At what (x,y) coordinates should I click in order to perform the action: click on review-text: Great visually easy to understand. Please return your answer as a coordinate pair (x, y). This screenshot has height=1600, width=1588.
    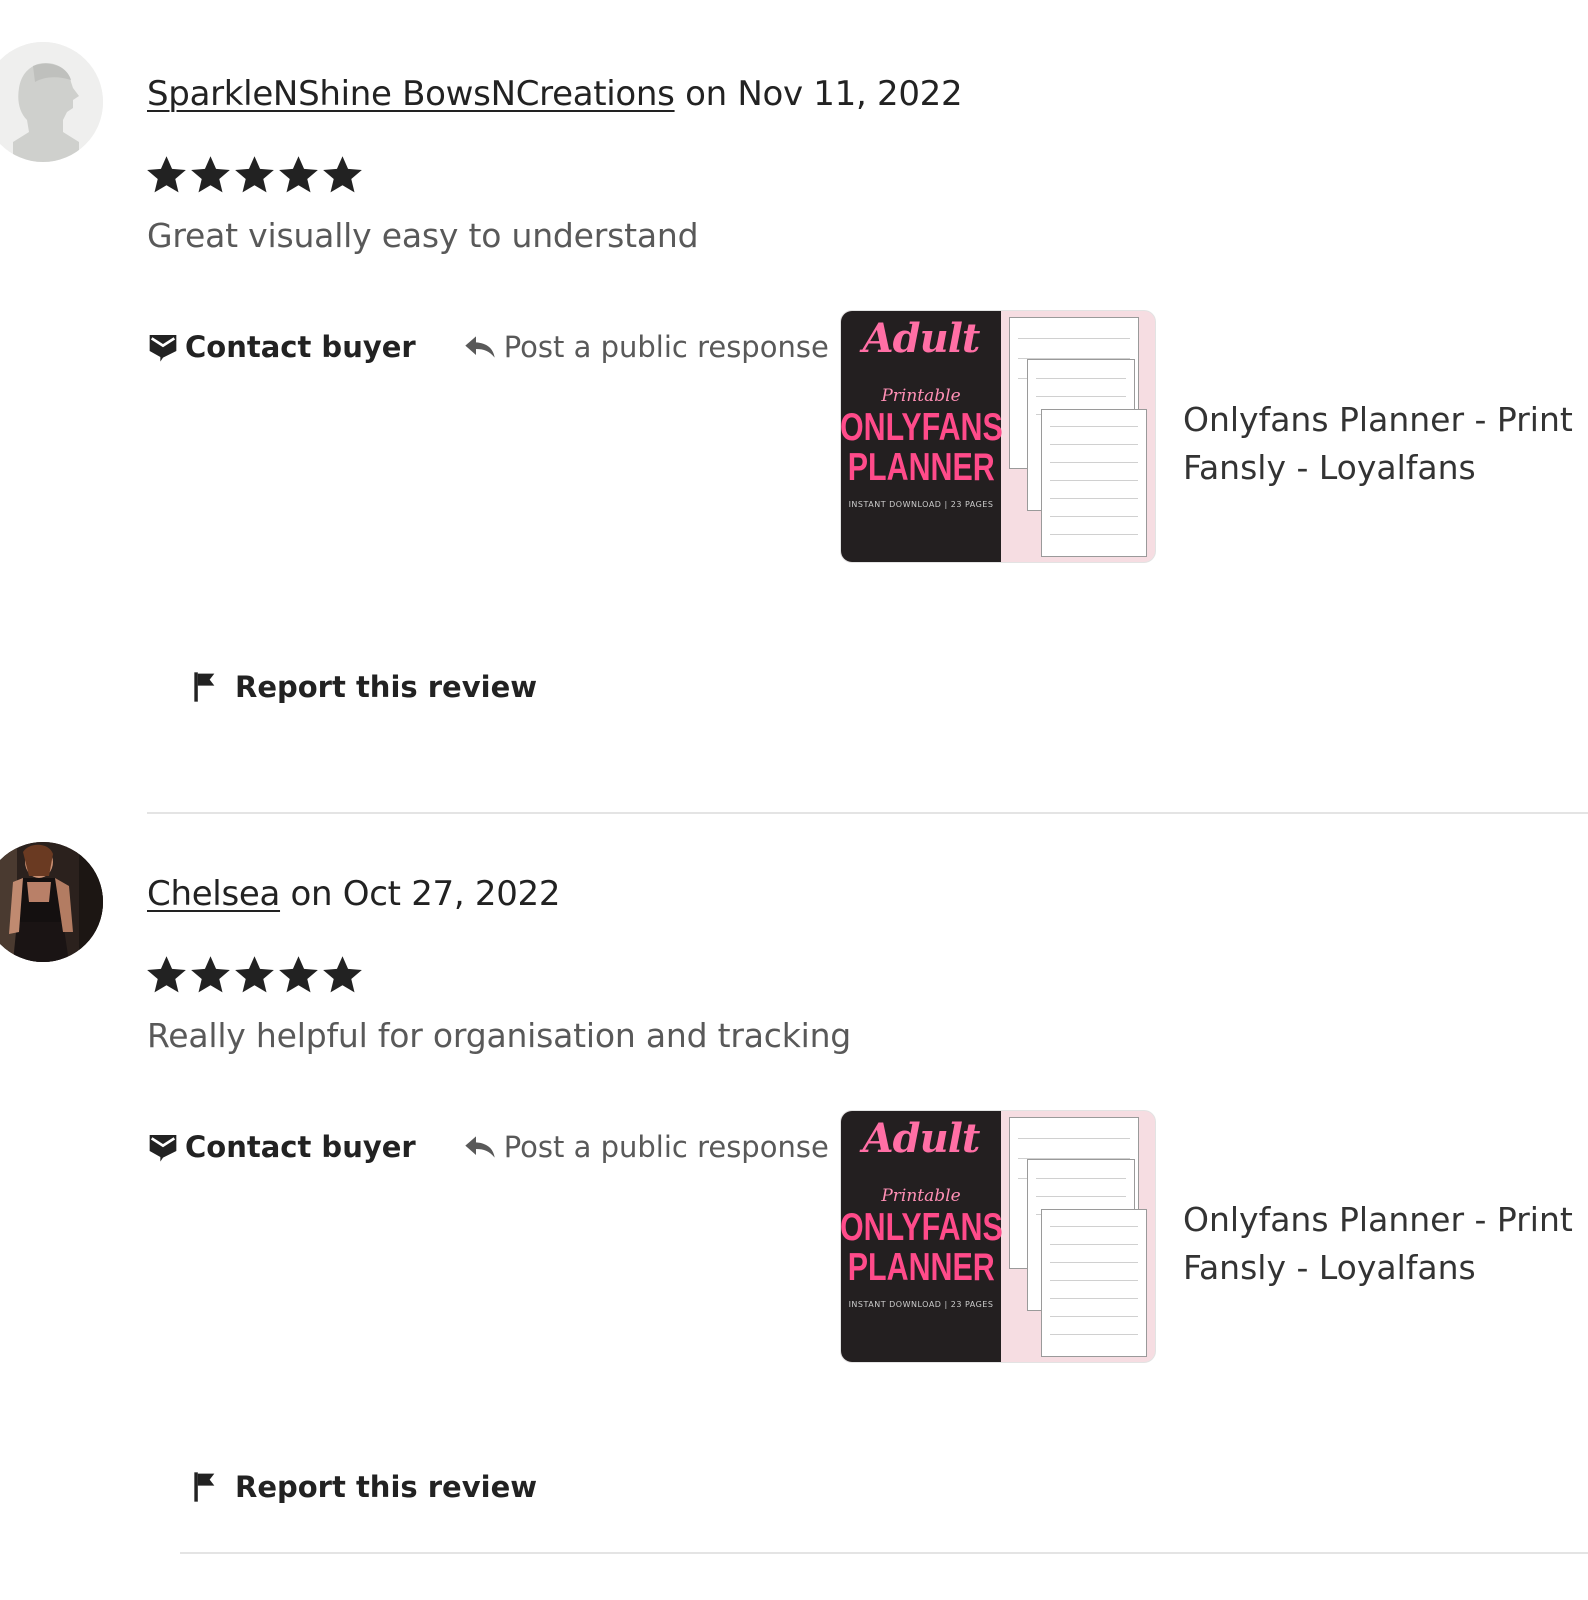
    Looking at the image, I should click on (423, 235).